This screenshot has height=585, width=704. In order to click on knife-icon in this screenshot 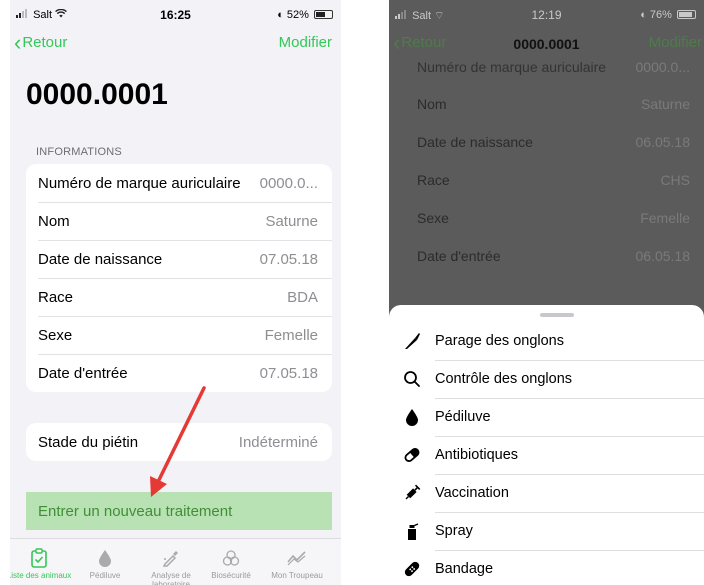, I will do `click(412, 341)`.